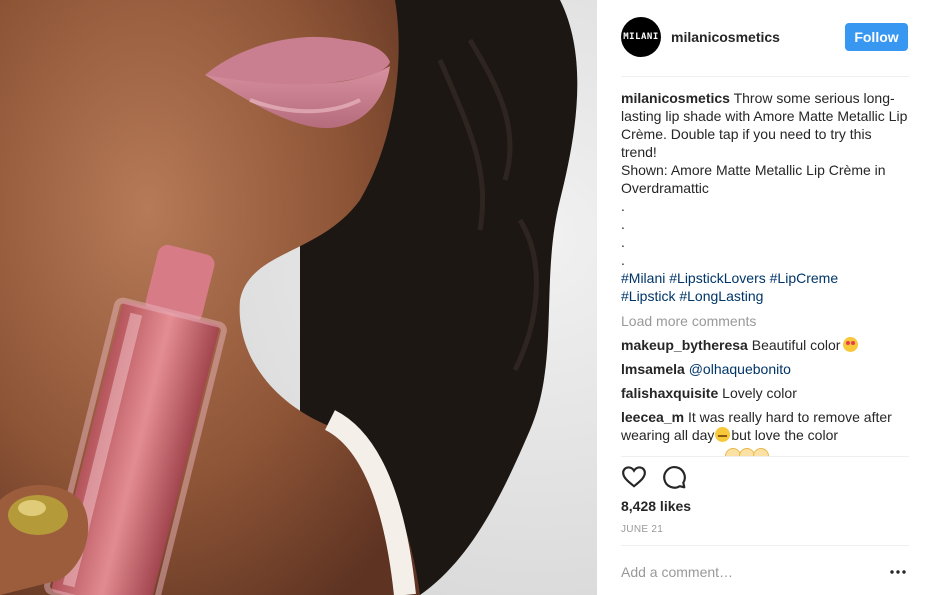  What do you see at coordinates (740, 369) in the screenshot?
I see `mention-link: @olhaquebonito` at bounding box center [740, 369].